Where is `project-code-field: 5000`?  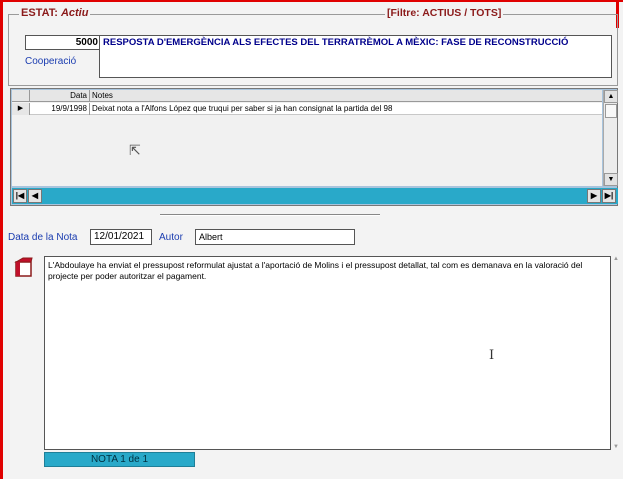 project-code-field: 5000 is located at coordinates (64, 42).